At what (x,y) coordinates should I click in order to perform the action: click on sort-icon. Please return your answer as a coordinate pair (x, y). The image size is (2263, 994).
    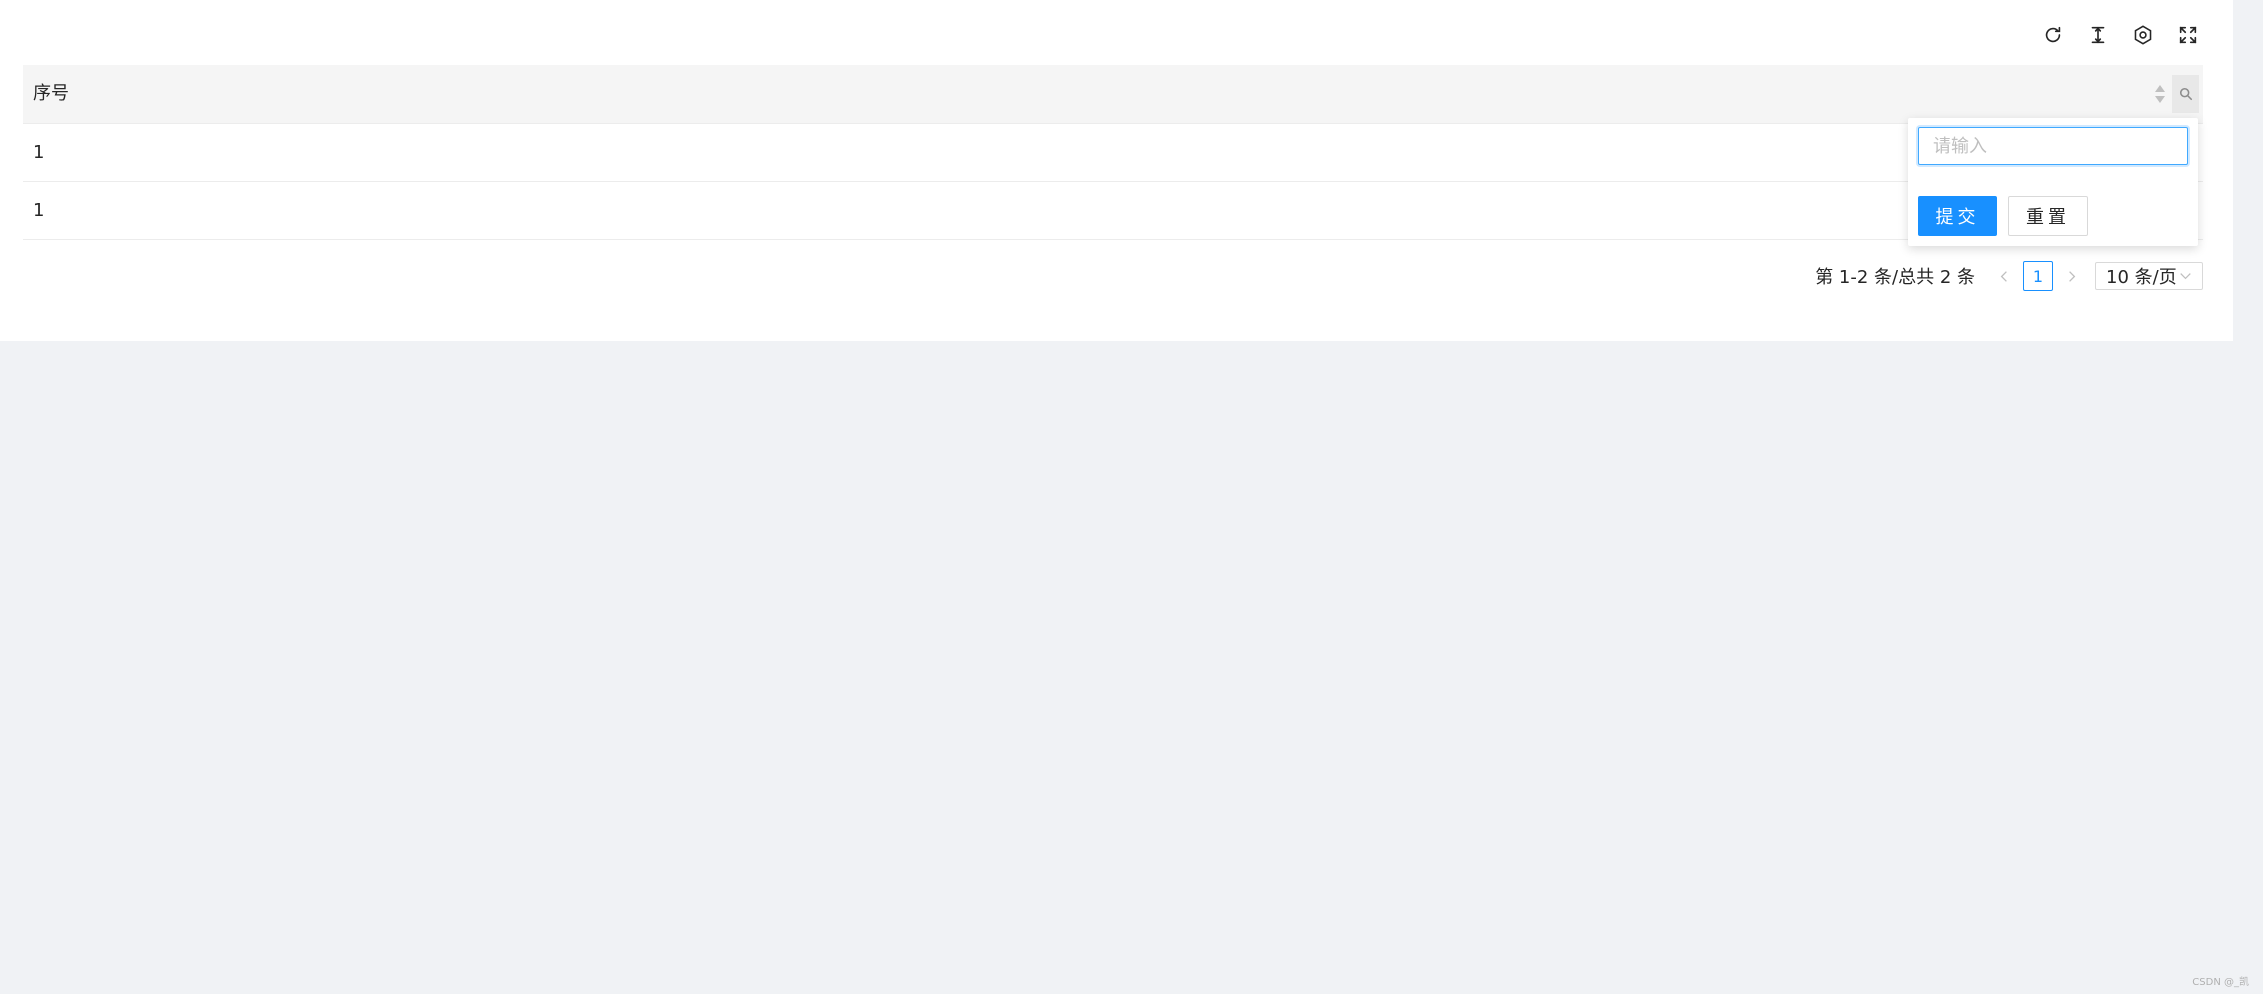
    Looking at the image, I should click on (2160, 94).